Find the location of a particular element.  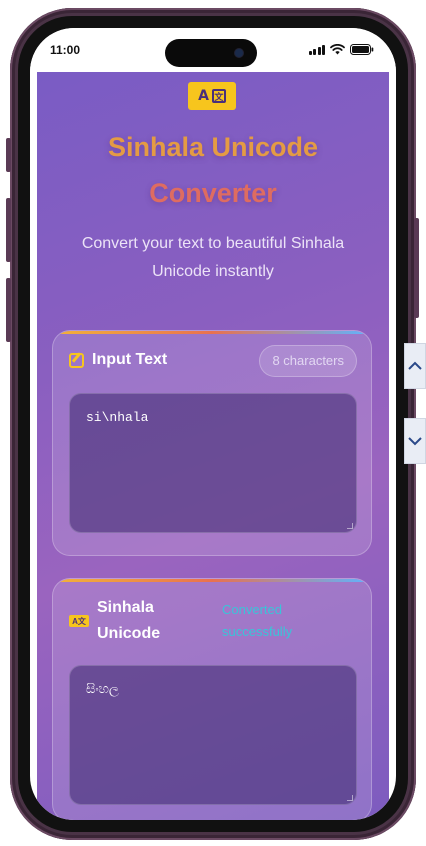

chevron-up-icon is located at coordinates (415, 365).